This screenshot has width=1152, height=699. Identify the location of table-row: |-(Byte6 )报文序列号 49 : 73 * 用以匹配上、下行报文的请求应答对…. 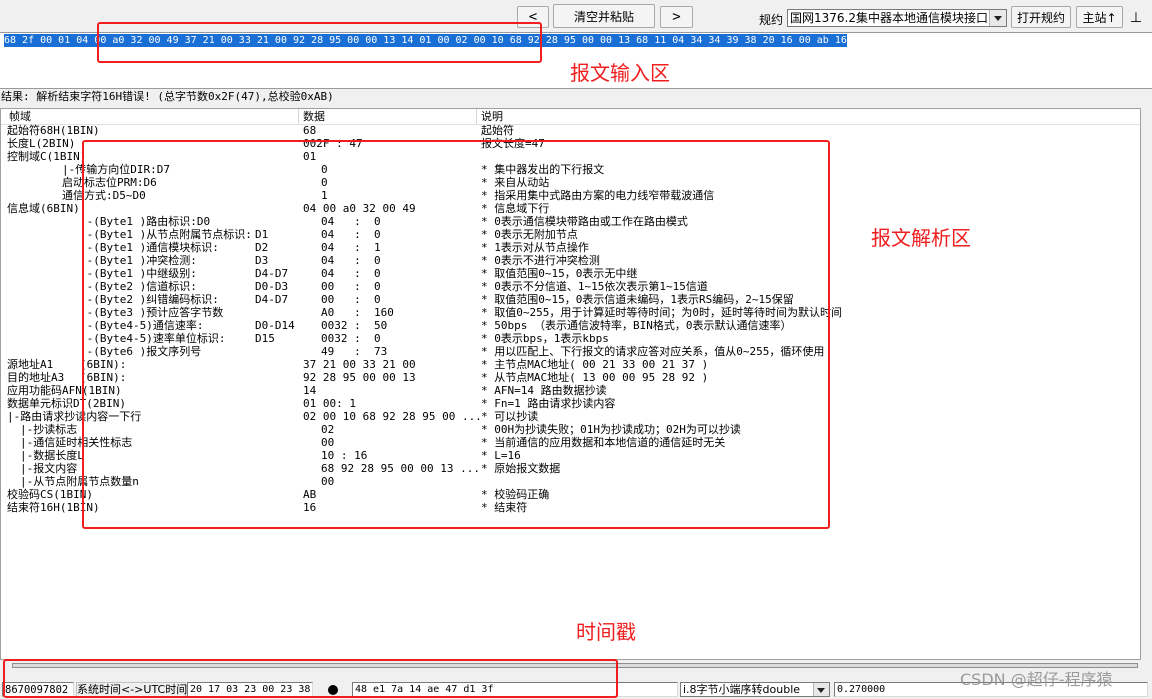
(570, 351).